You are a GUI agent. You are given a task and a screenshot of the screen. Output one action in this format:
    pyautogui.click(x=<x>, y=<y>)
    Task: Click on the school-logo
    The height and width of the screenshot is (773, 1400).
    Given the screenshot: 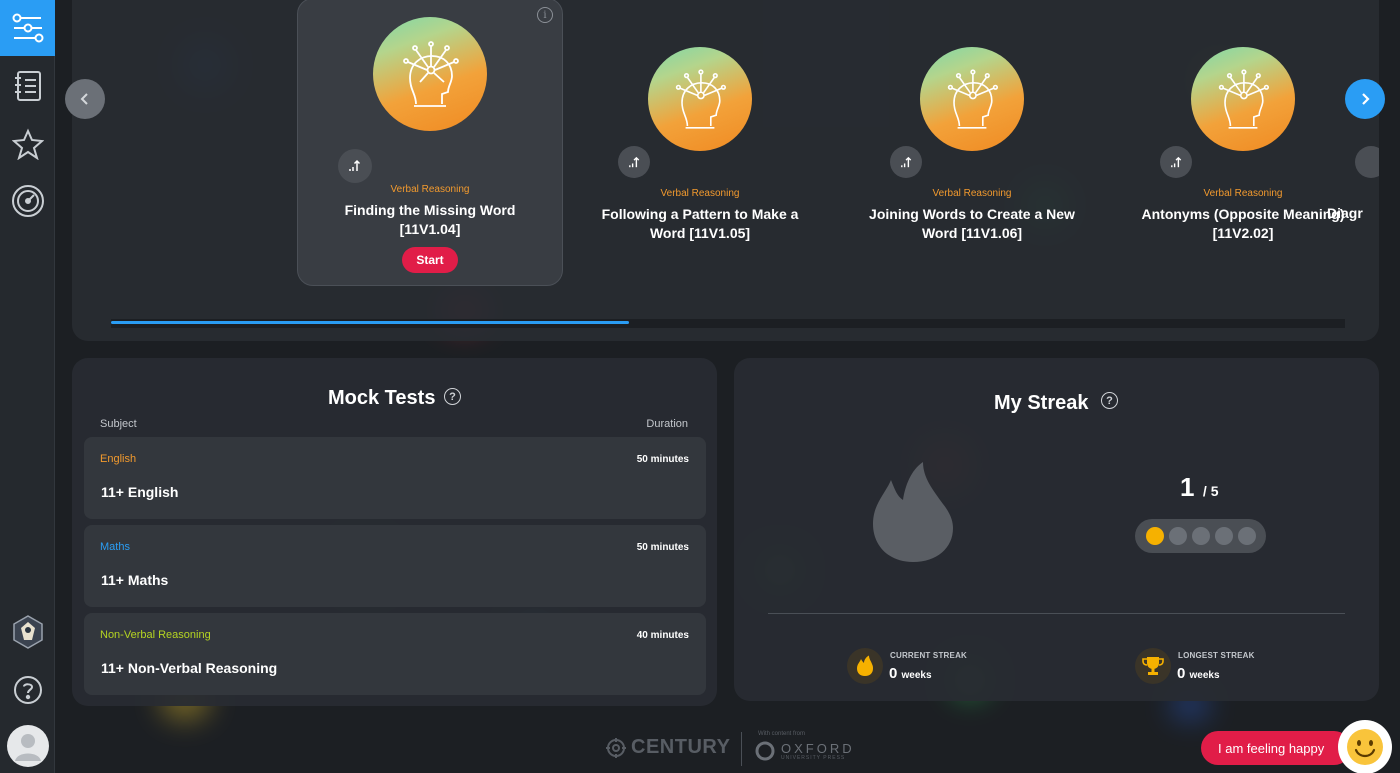 What is the action you would take?
    pyautogui.click(x=27, y=632)
    